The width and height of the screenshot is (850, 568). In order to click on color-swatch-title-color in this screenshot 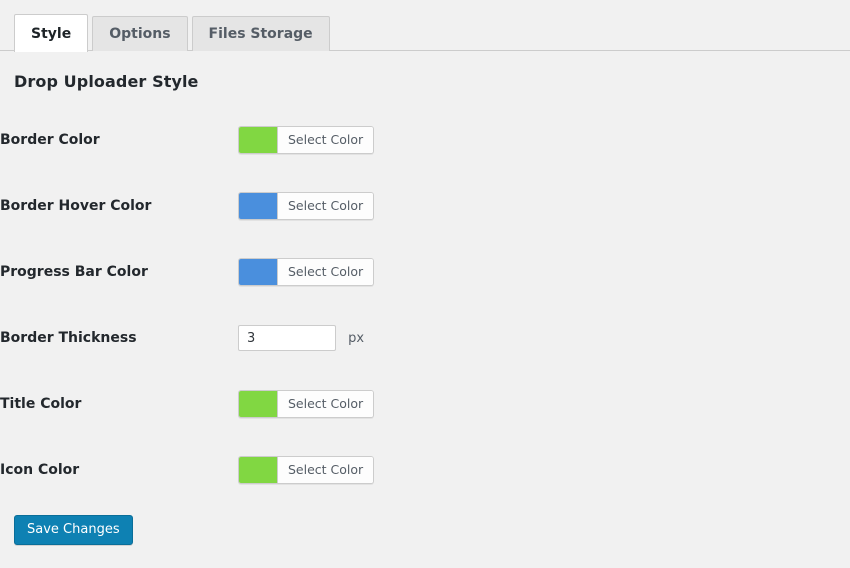, I will do `click(258, 404)`.